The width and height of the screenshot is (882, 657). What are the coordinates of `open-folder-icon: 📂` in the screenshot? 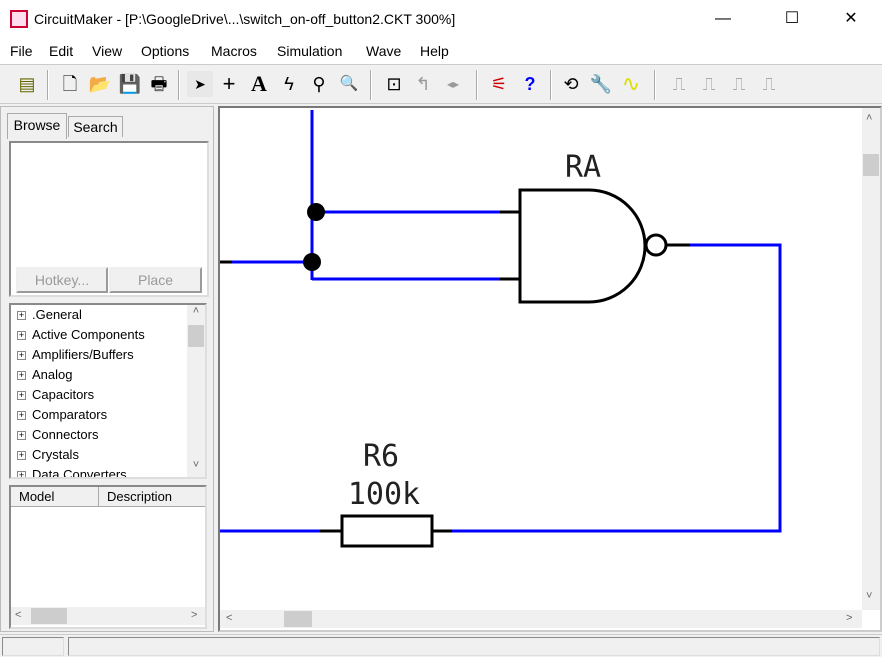 It's located at (100, 84).